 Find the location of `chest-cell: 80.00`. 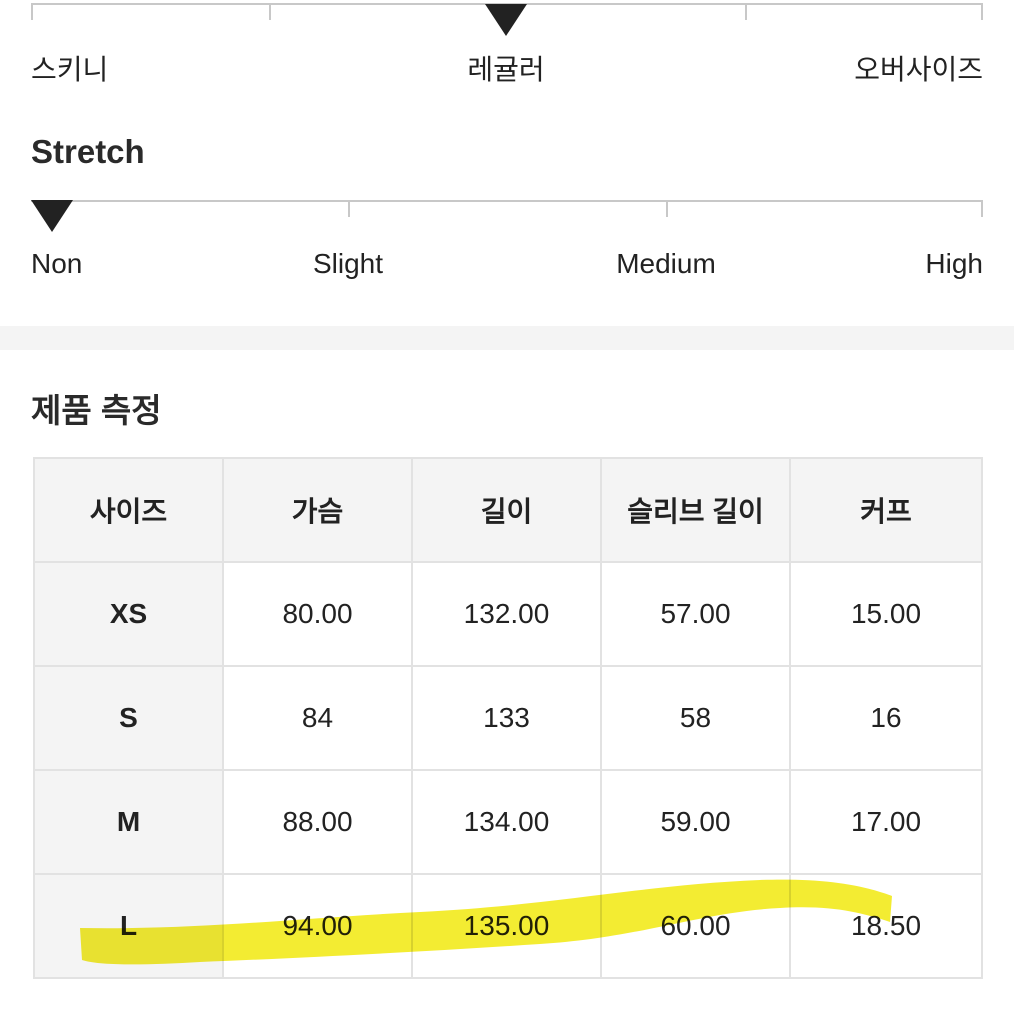

chest-cell: 80.00 is located at coordinates (317, 614).